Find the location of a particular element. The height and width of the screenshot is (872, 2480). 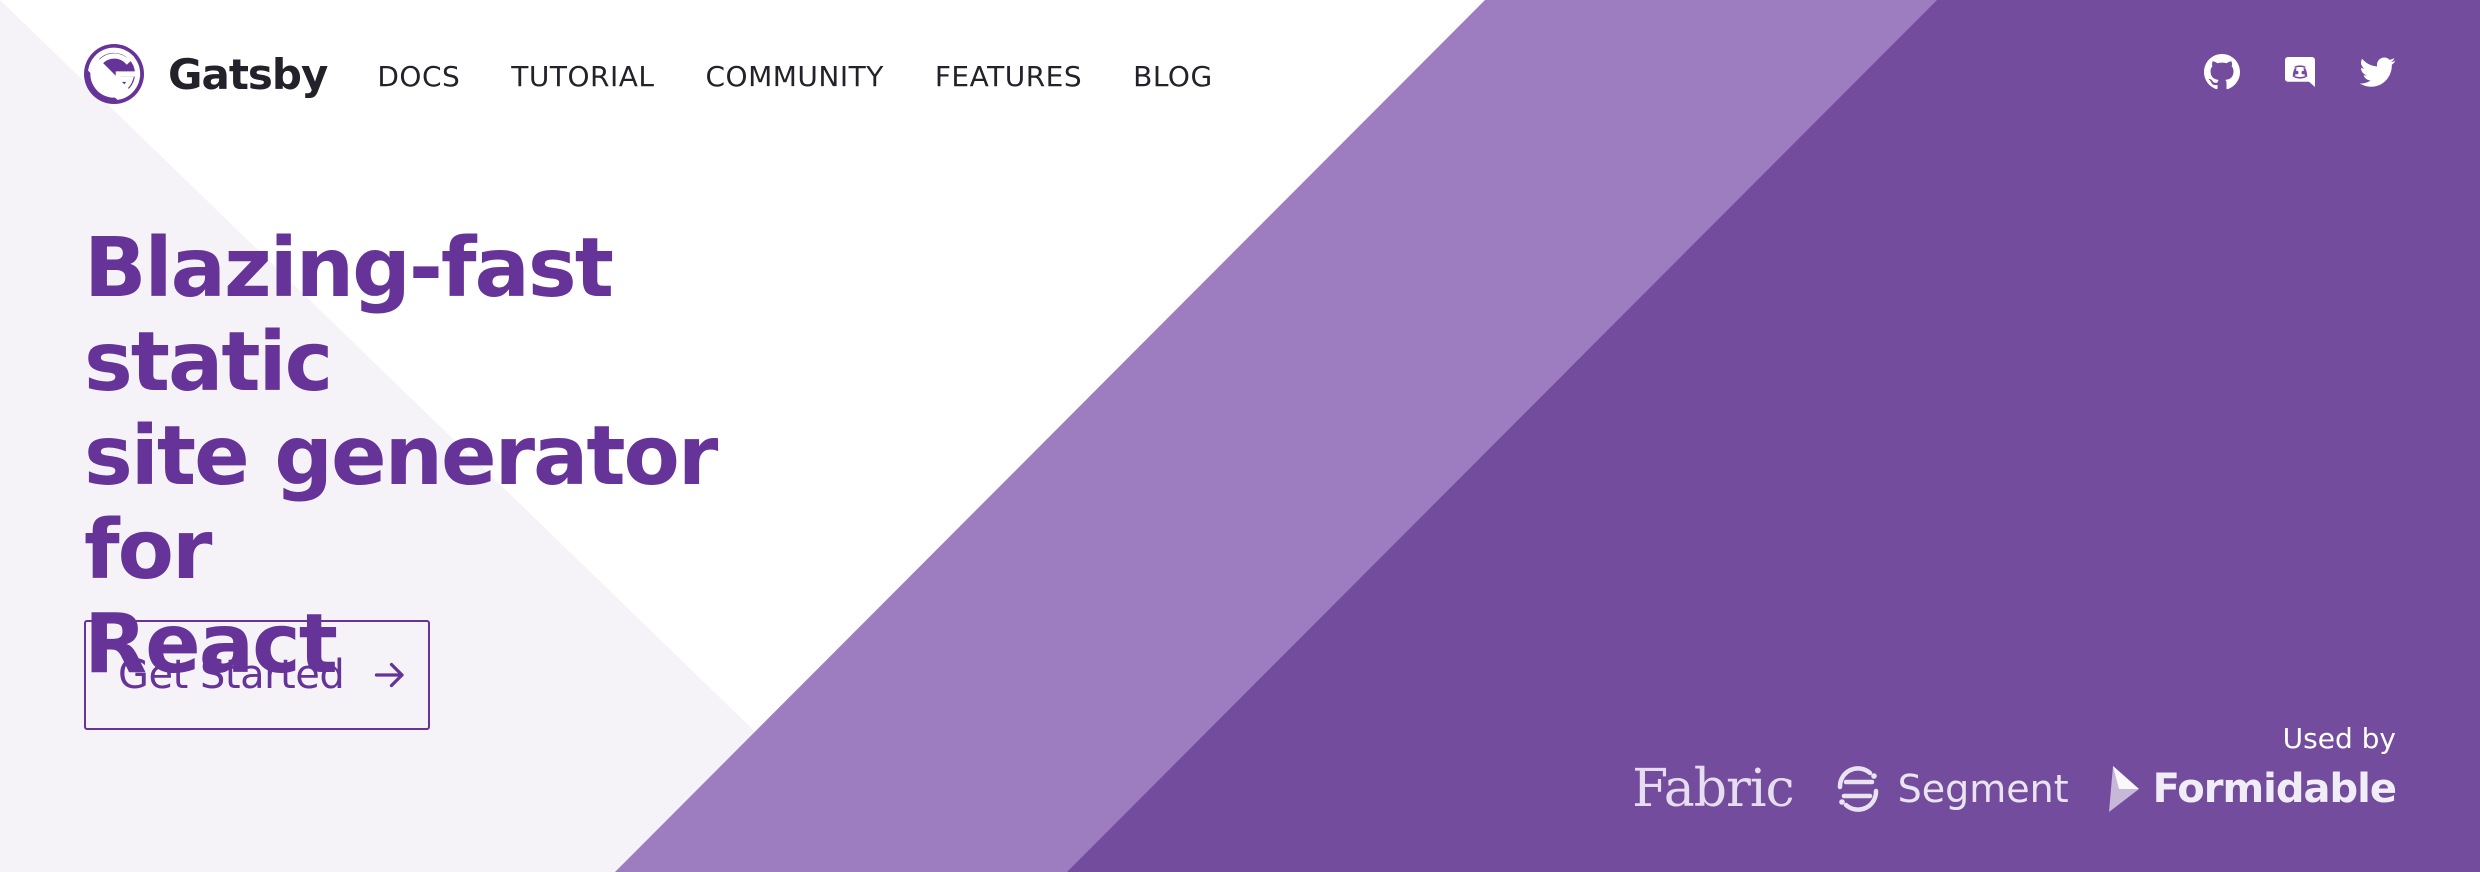

hero-title-line: Blazing-fast static is located at coordinates (349, 315).